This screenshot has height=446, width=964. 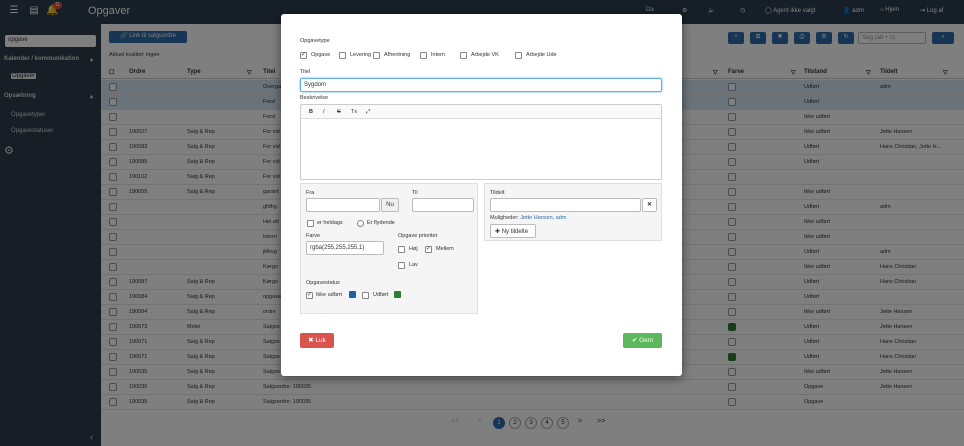 I want to click on options-label: Muligheder: Jette Hansen, adm, so click(x=528, y=218).